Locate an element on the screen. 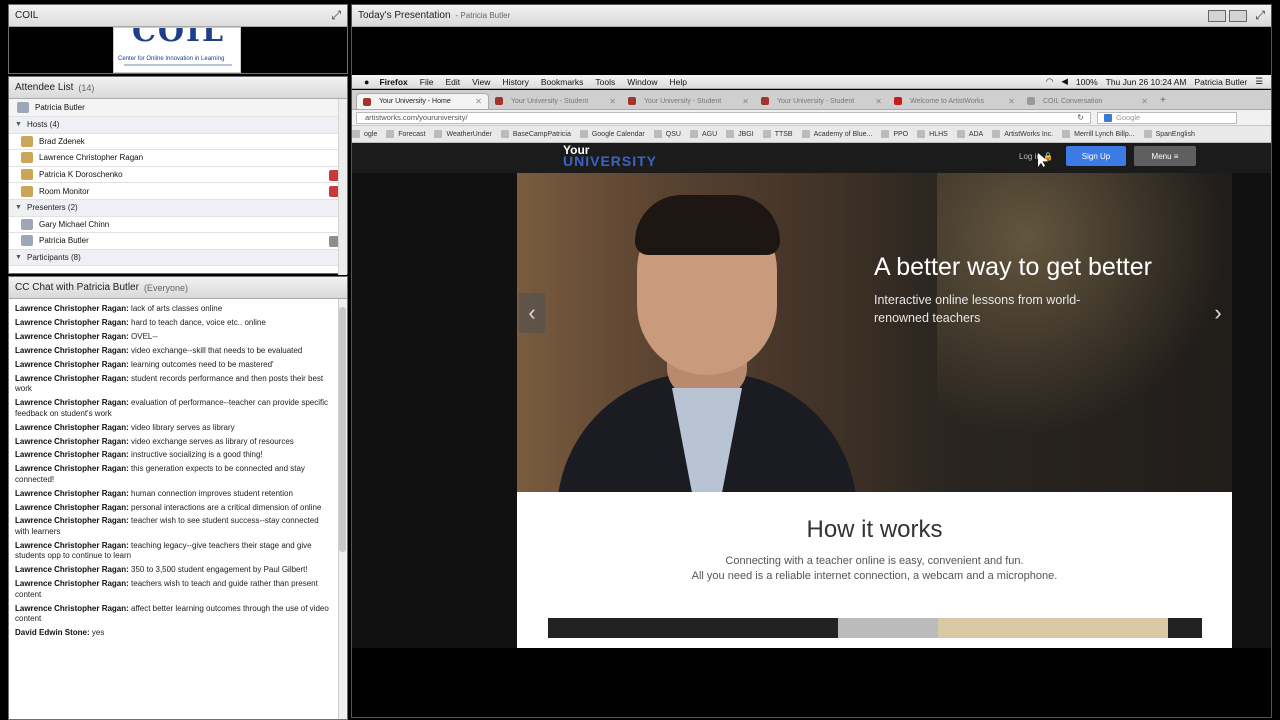 The width and height of the screenshot is (1280, 720). bookmark-item: Forecast is located at coordinates (405, 134).